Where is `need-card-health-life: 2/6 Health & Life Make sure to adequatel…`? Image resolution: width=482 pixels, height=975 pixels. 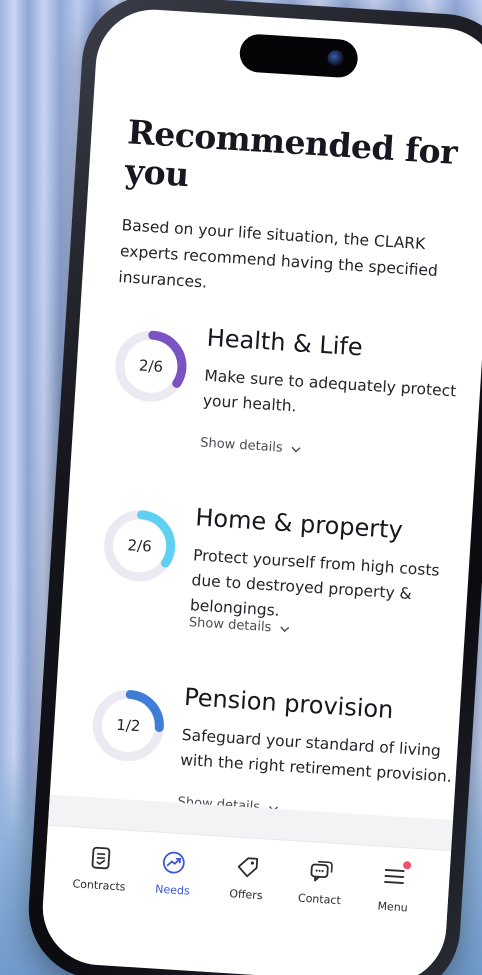 need-card-health-life: 2/6 Health & Life Make sure to adequatel… is located at coordinates (282, 403).